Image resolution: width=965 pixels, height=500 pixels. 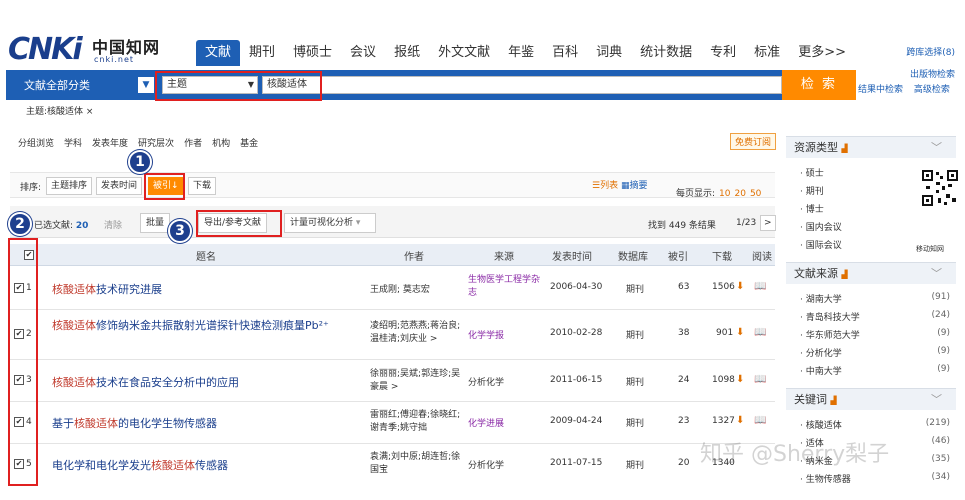 I want to click on row-downloads: 901, so click(x=724, y=333).